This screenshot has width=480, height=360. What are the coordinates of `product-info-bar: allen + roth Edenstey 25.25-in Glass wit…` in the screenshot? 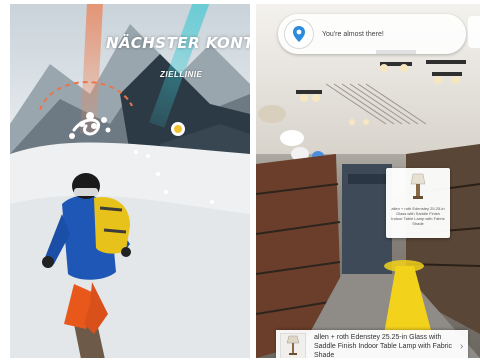 It's located at (372, 344).